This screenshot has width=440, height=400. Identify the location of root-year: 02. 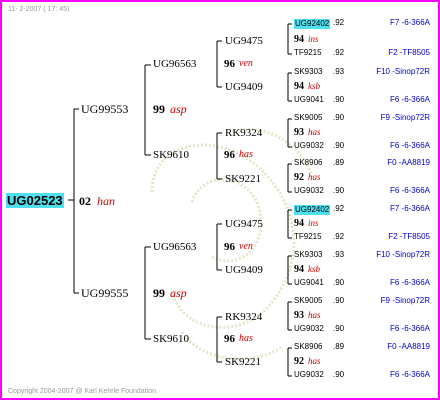
(85, 201).